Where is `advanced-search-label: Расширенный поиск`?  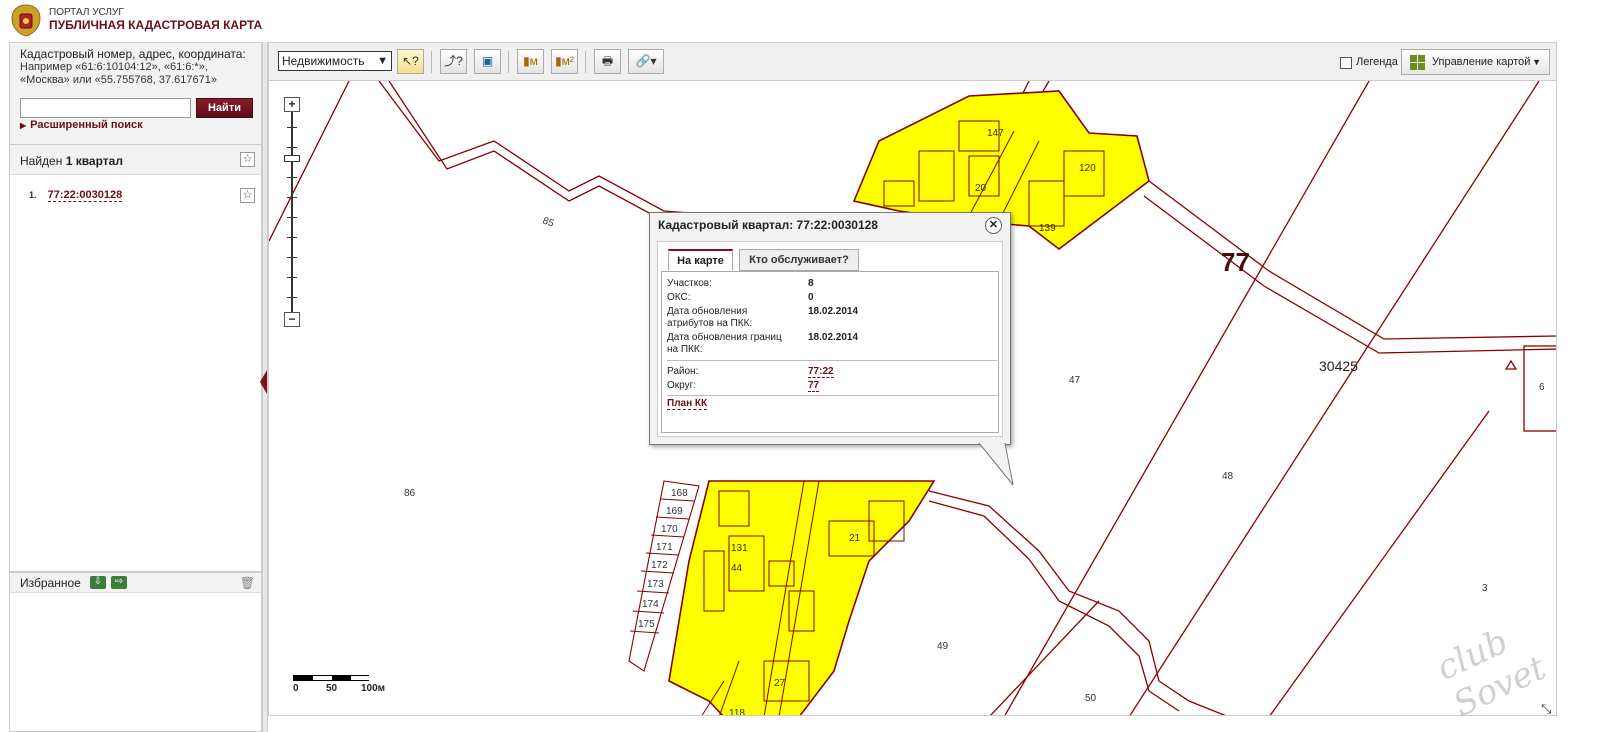
advanced-search-label: Расширенный поиск is located at coordinates (86, 125).